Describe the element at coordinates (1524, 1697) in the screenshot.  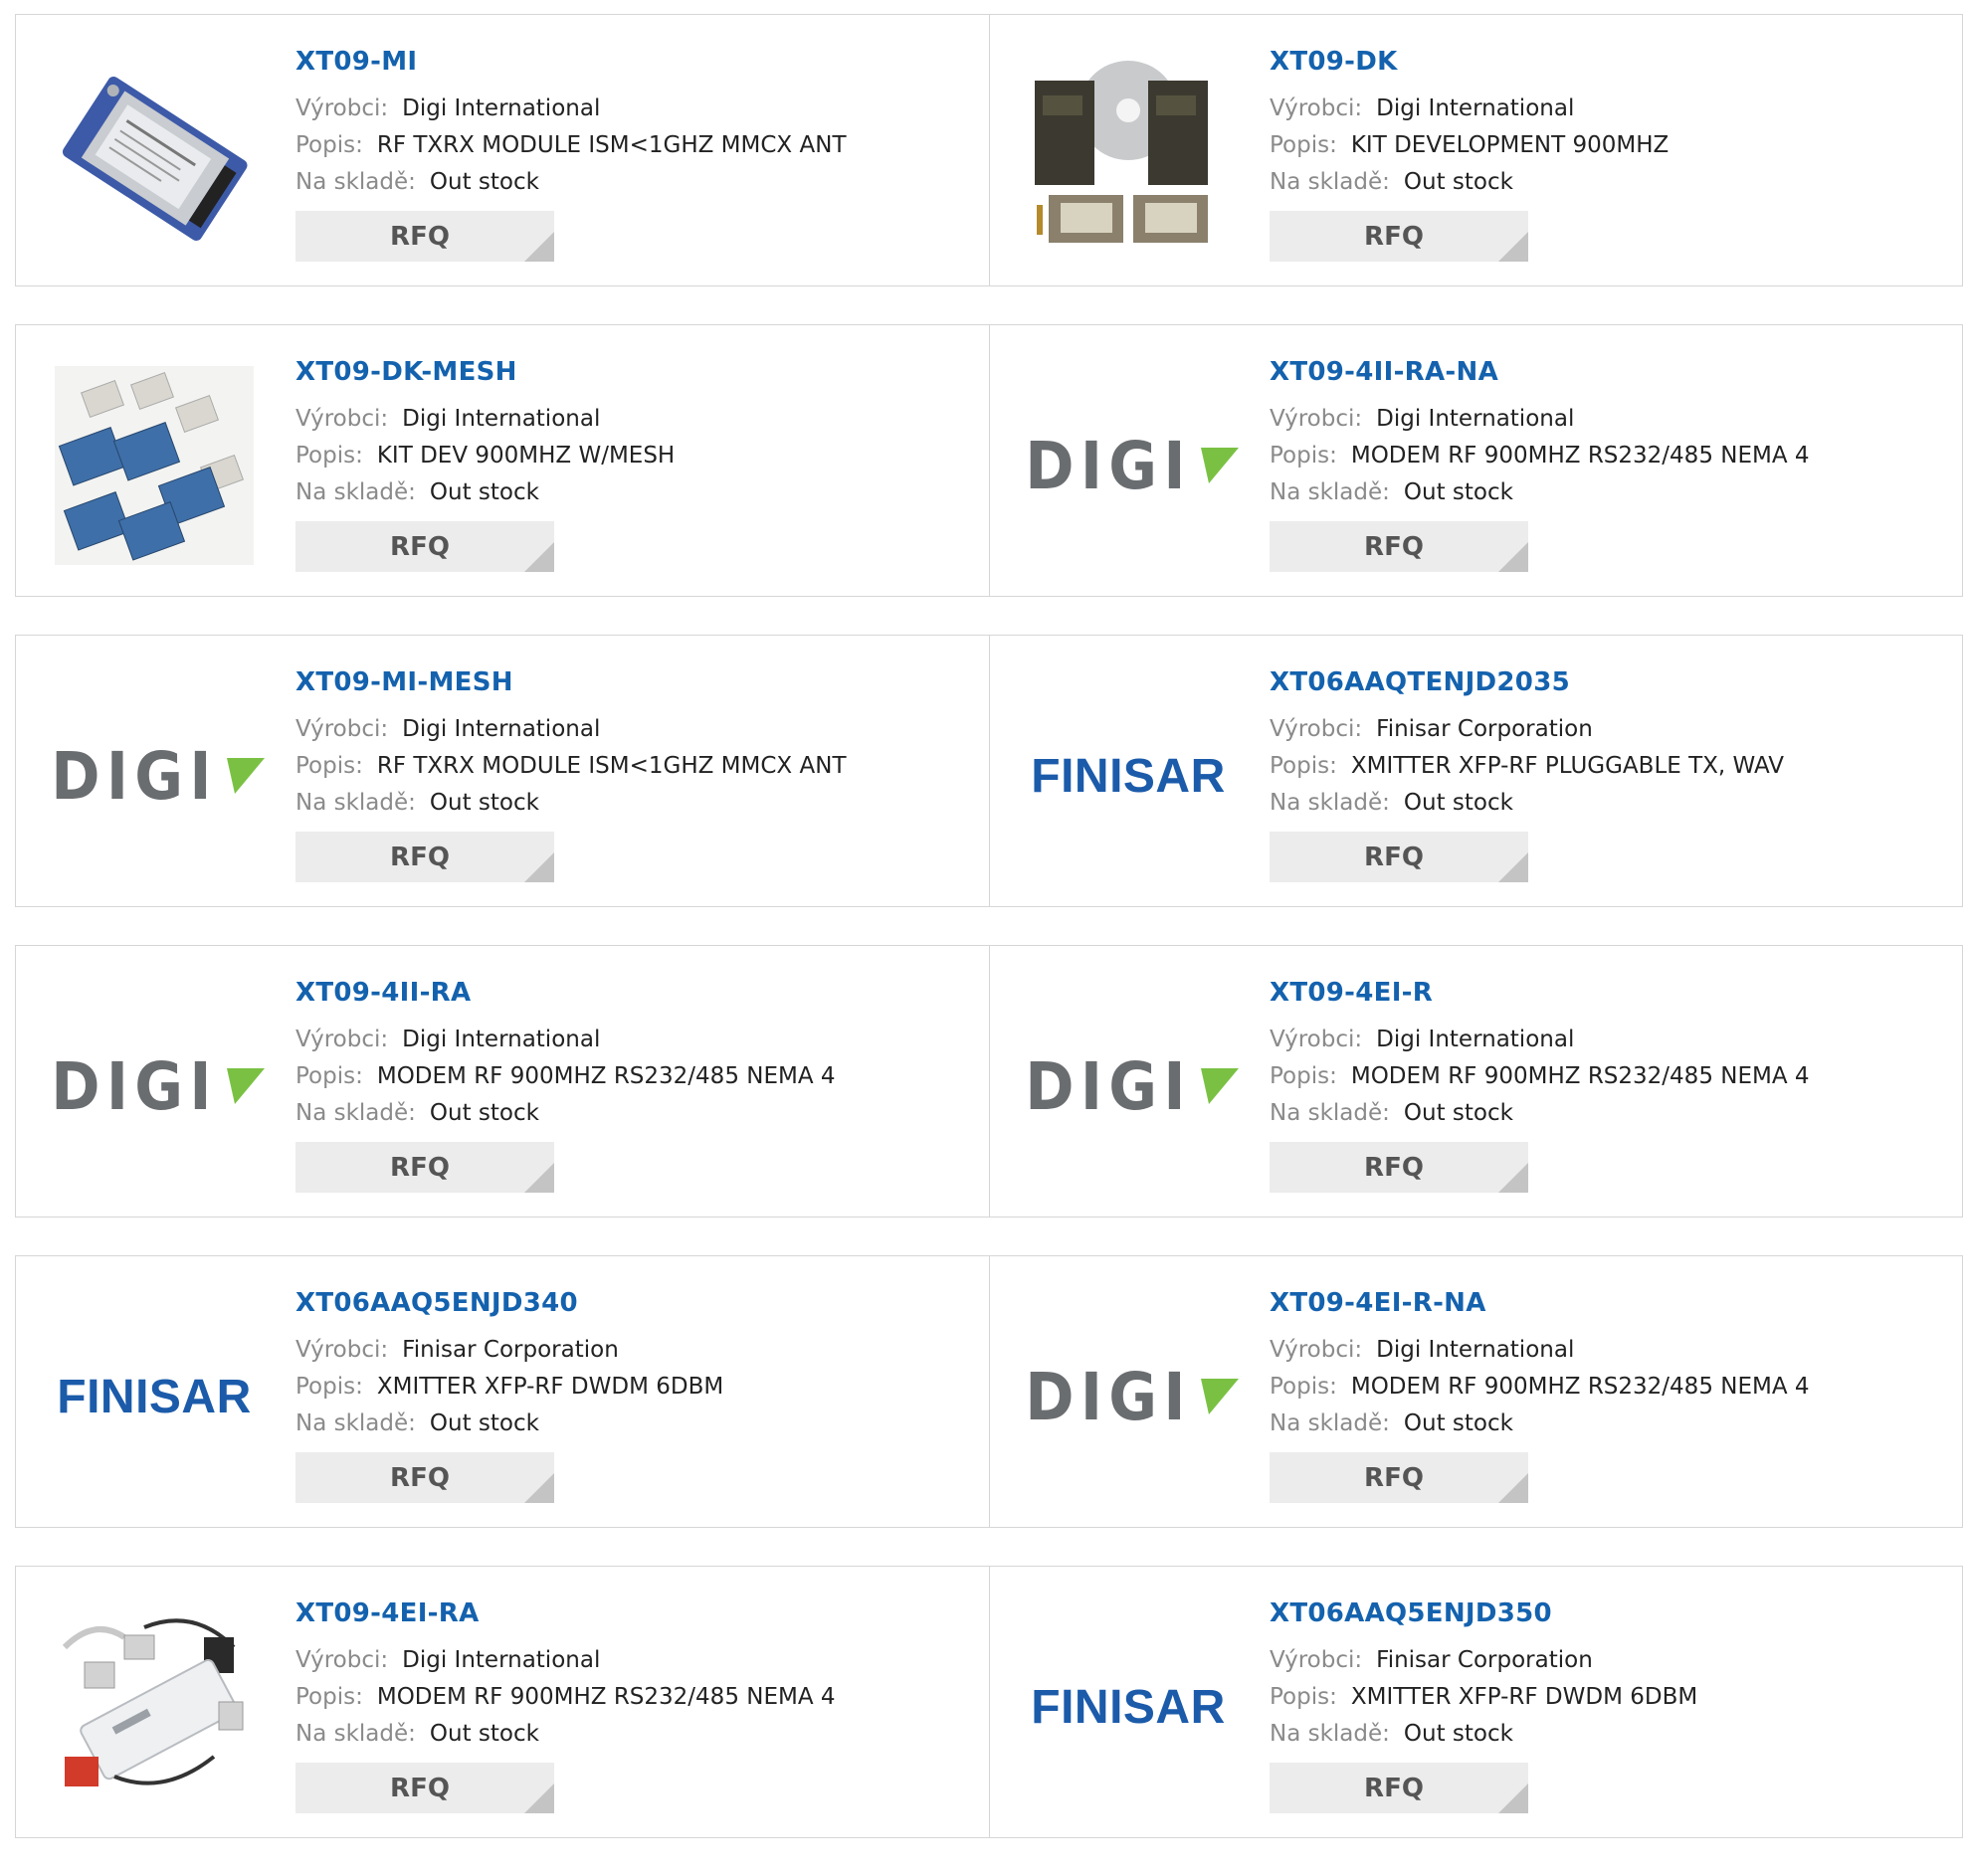
I see `description-value: XMITTER XFP-RF DWDM 6DBM` at that location.